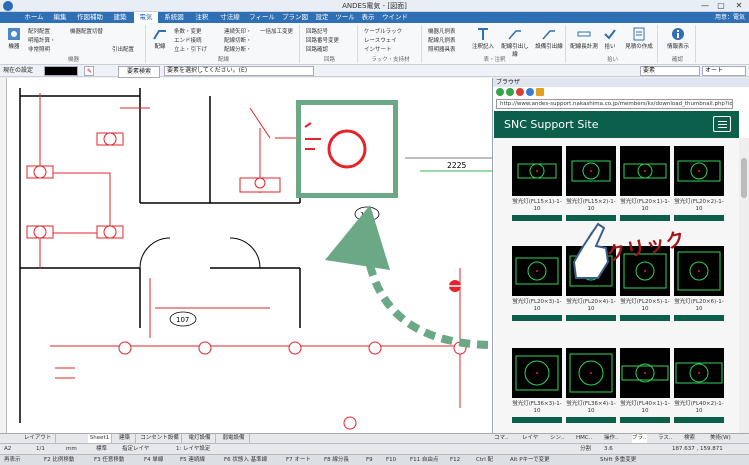 This screenshot has height=465, width=749. What do you see at coordinates (378, 49) in the screenshot?
I see `insert-button: インサート` at bounding box center [378, 49].